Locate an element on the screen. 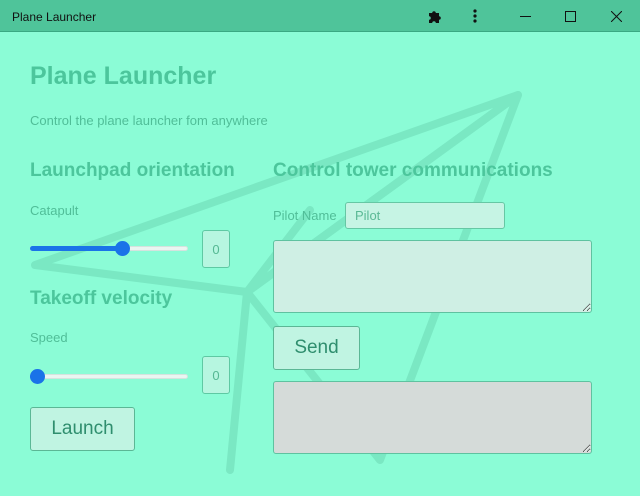  extensions-button is located at coordinates (435, 16).